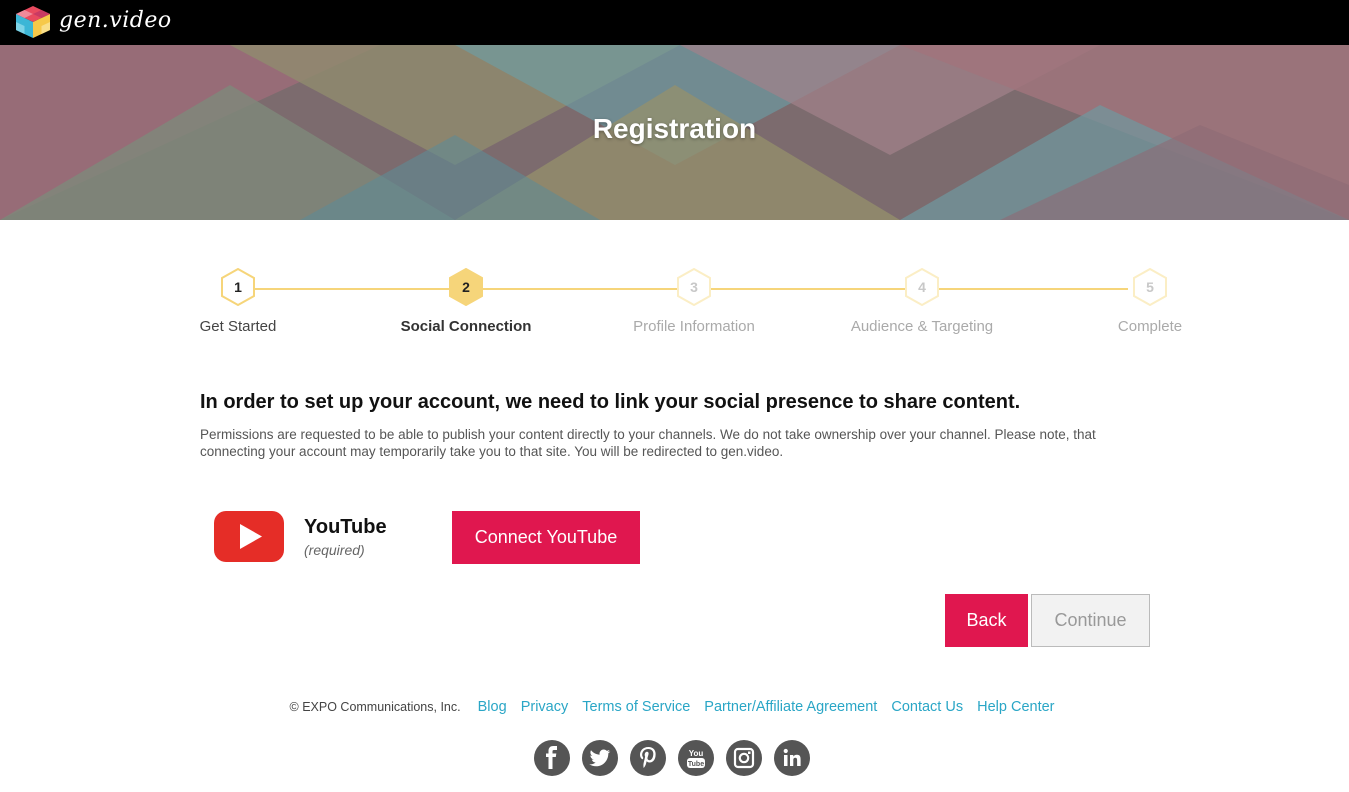  I want to click on step-label: Profile Information, so click(694, 326).